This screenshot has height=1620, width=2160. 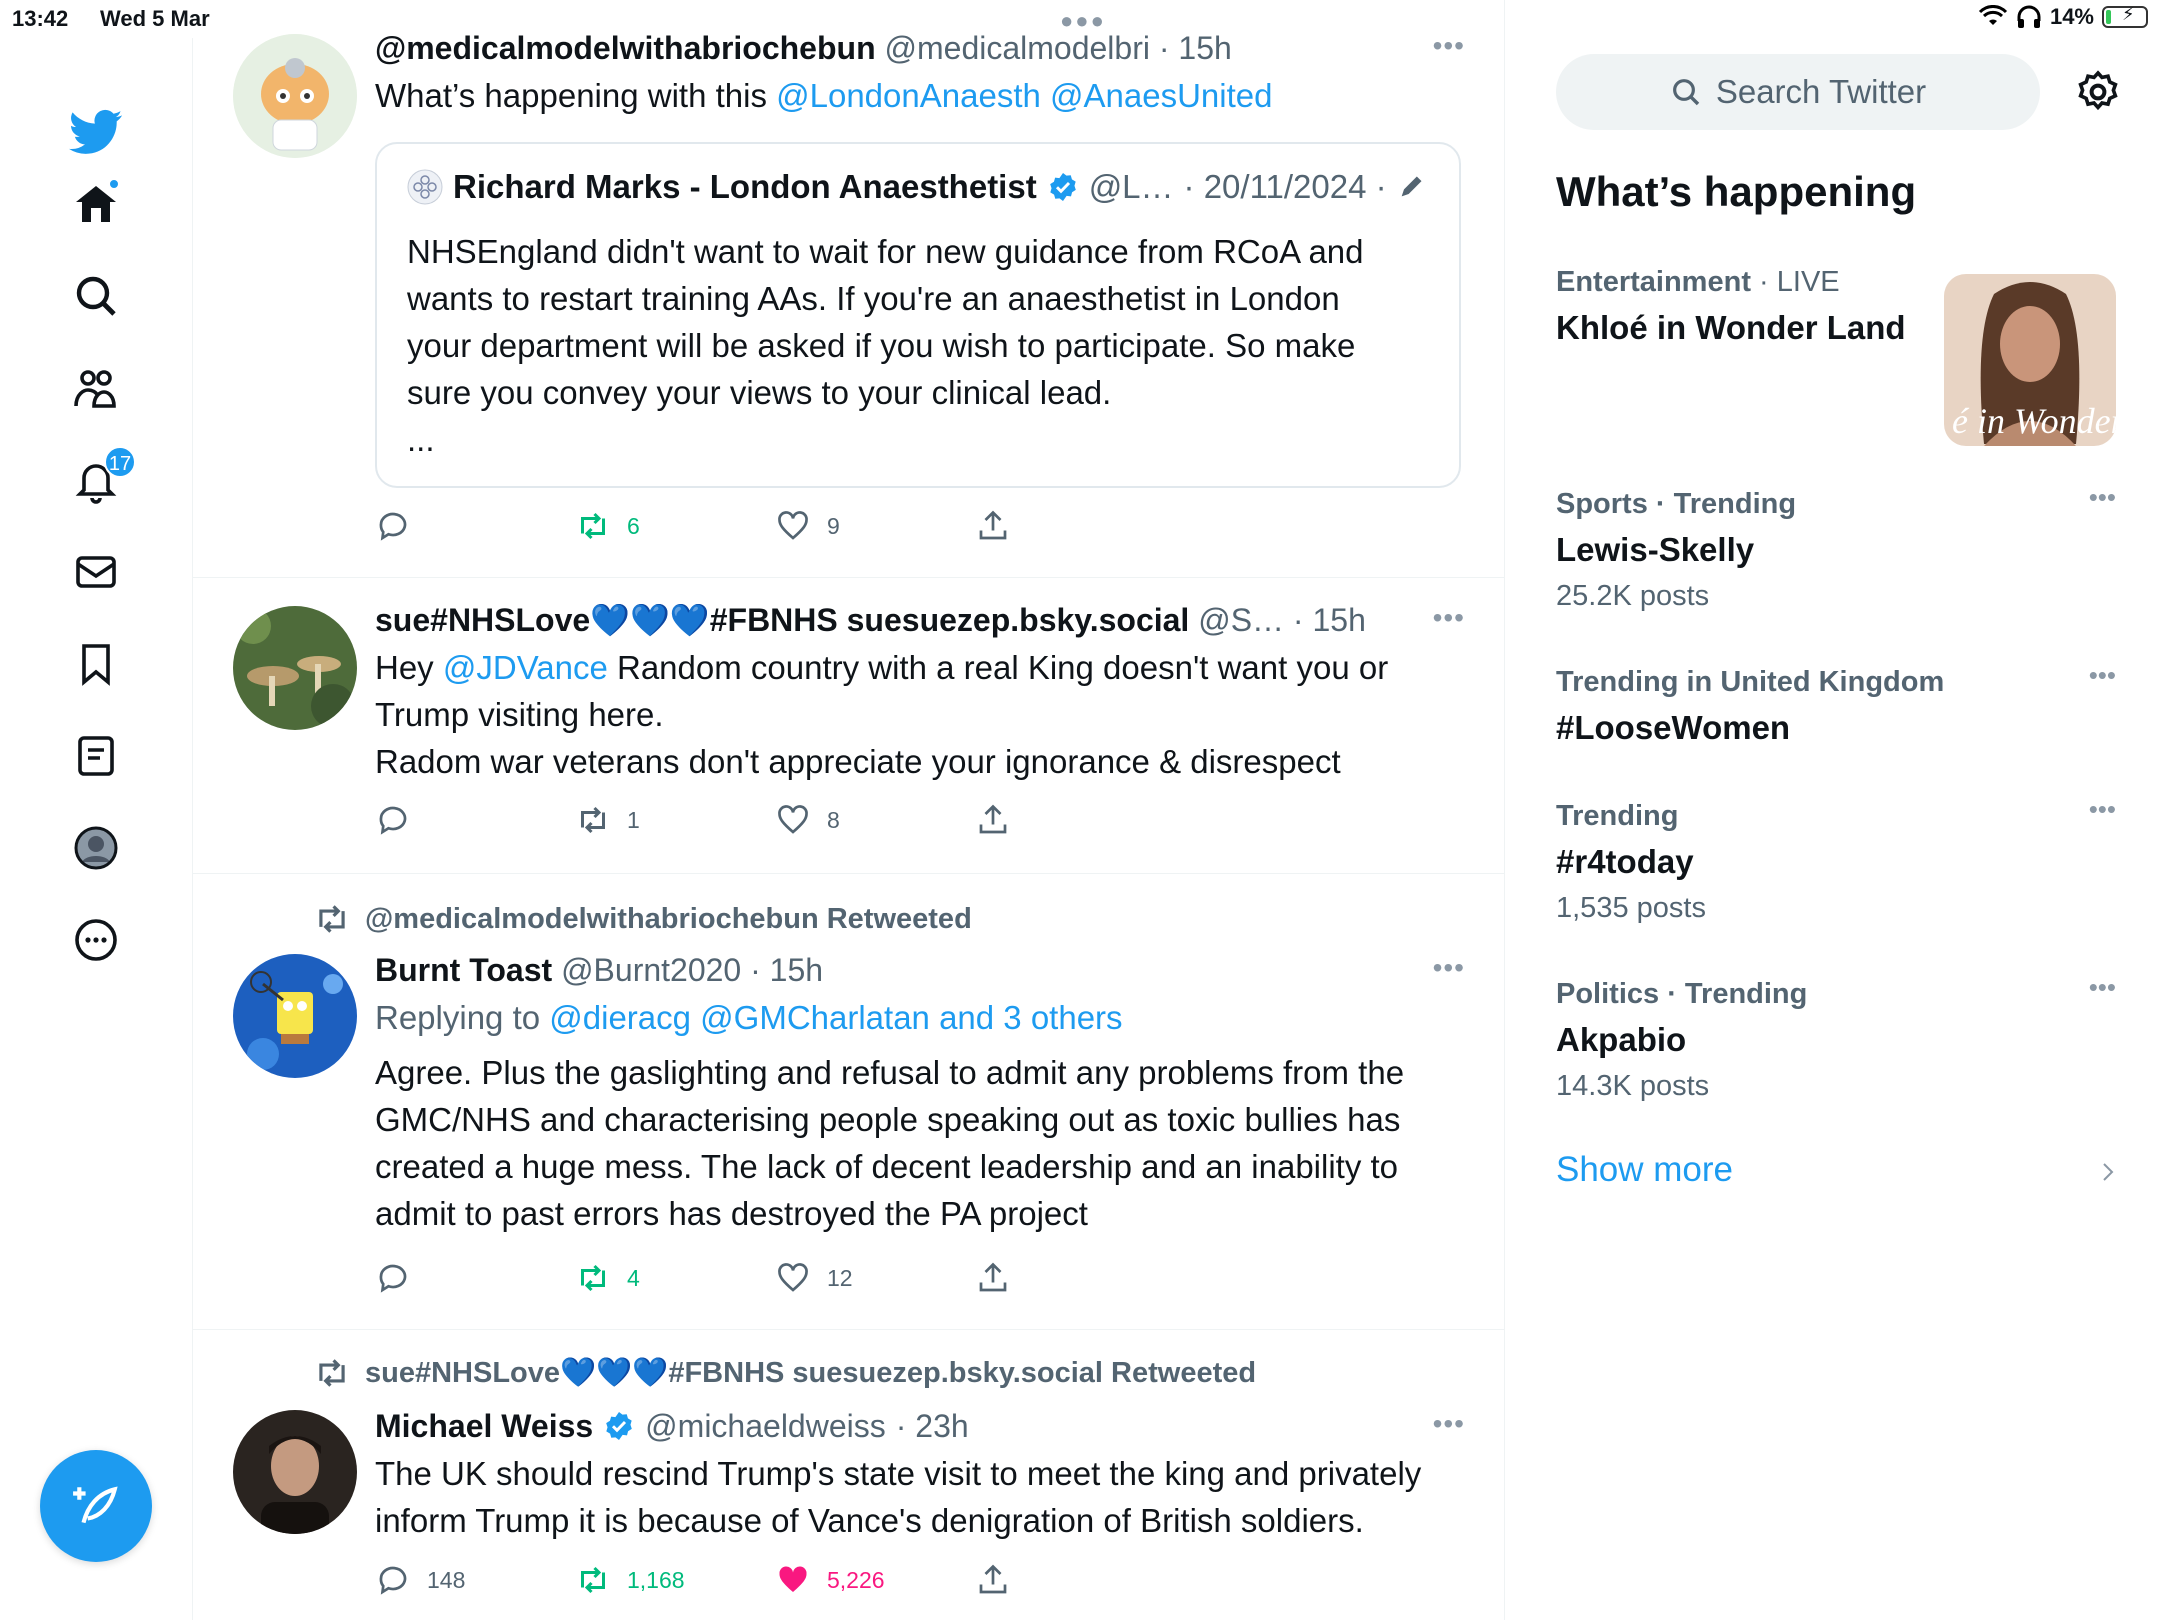 What do you see at coordinates (332, 919) in the screenshot?
I see `retweet-icon` at bounding box center [332, 919].